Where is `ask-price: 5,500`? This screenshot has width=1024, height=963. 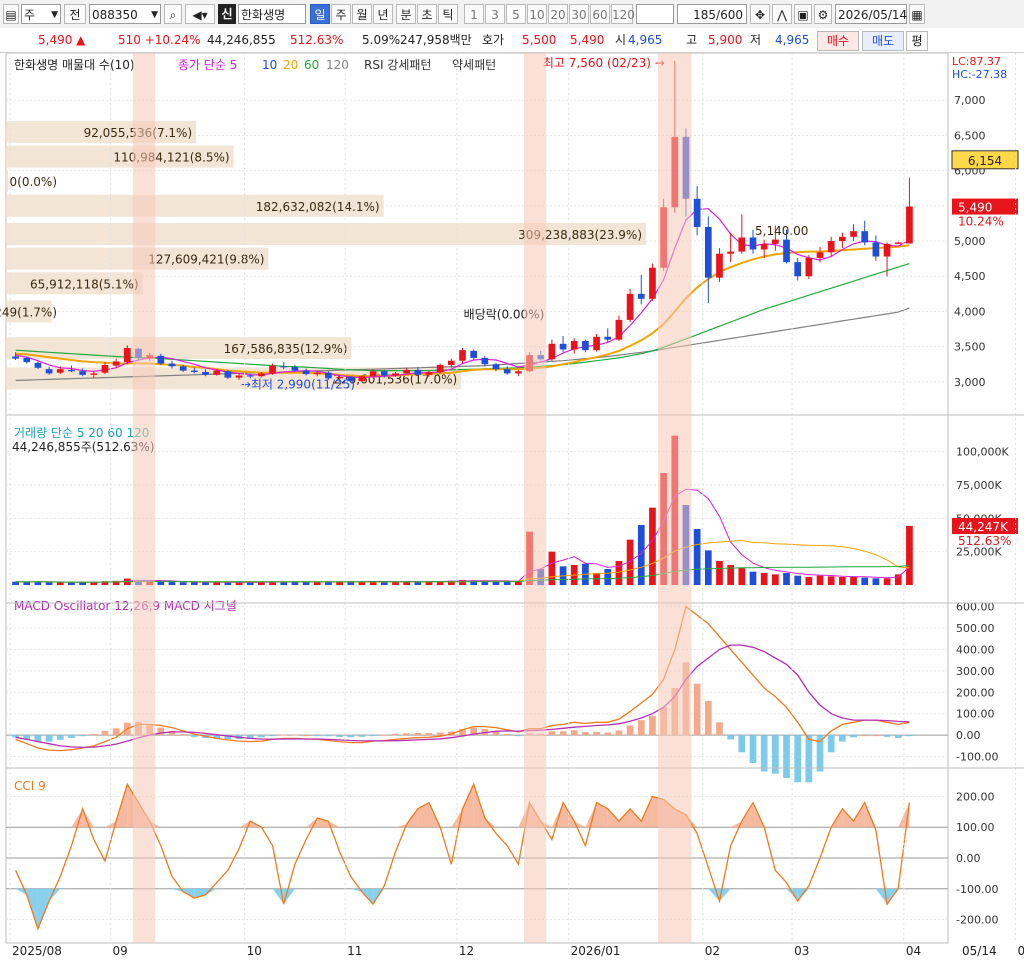
ask-price: 5,500 is located at coordinates (539, 40).